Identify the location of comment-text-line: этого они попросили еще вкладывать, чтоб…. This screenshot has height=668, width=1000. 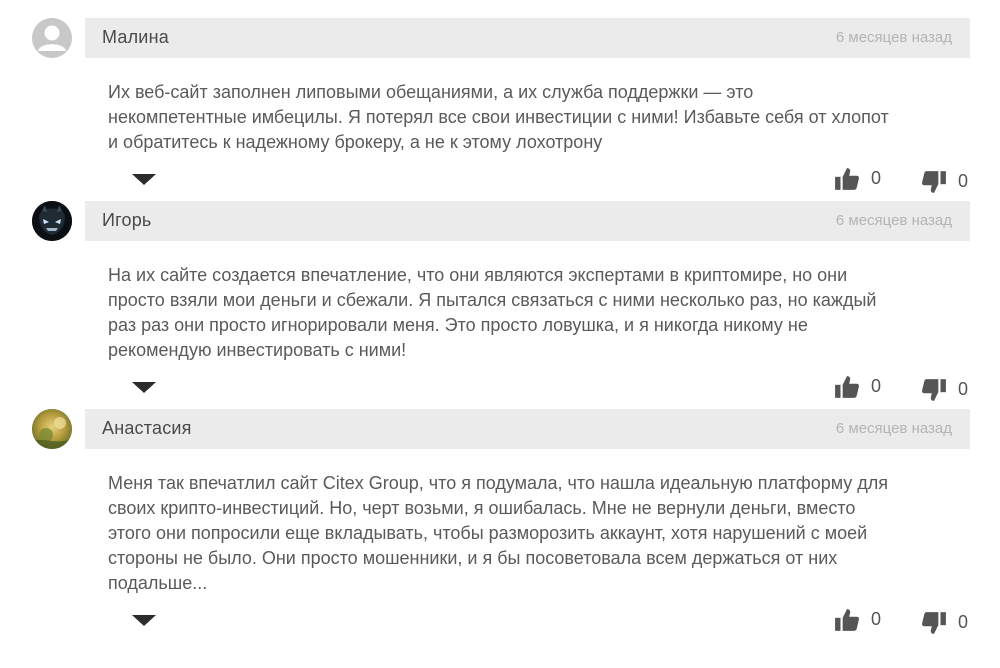
(488, 533).